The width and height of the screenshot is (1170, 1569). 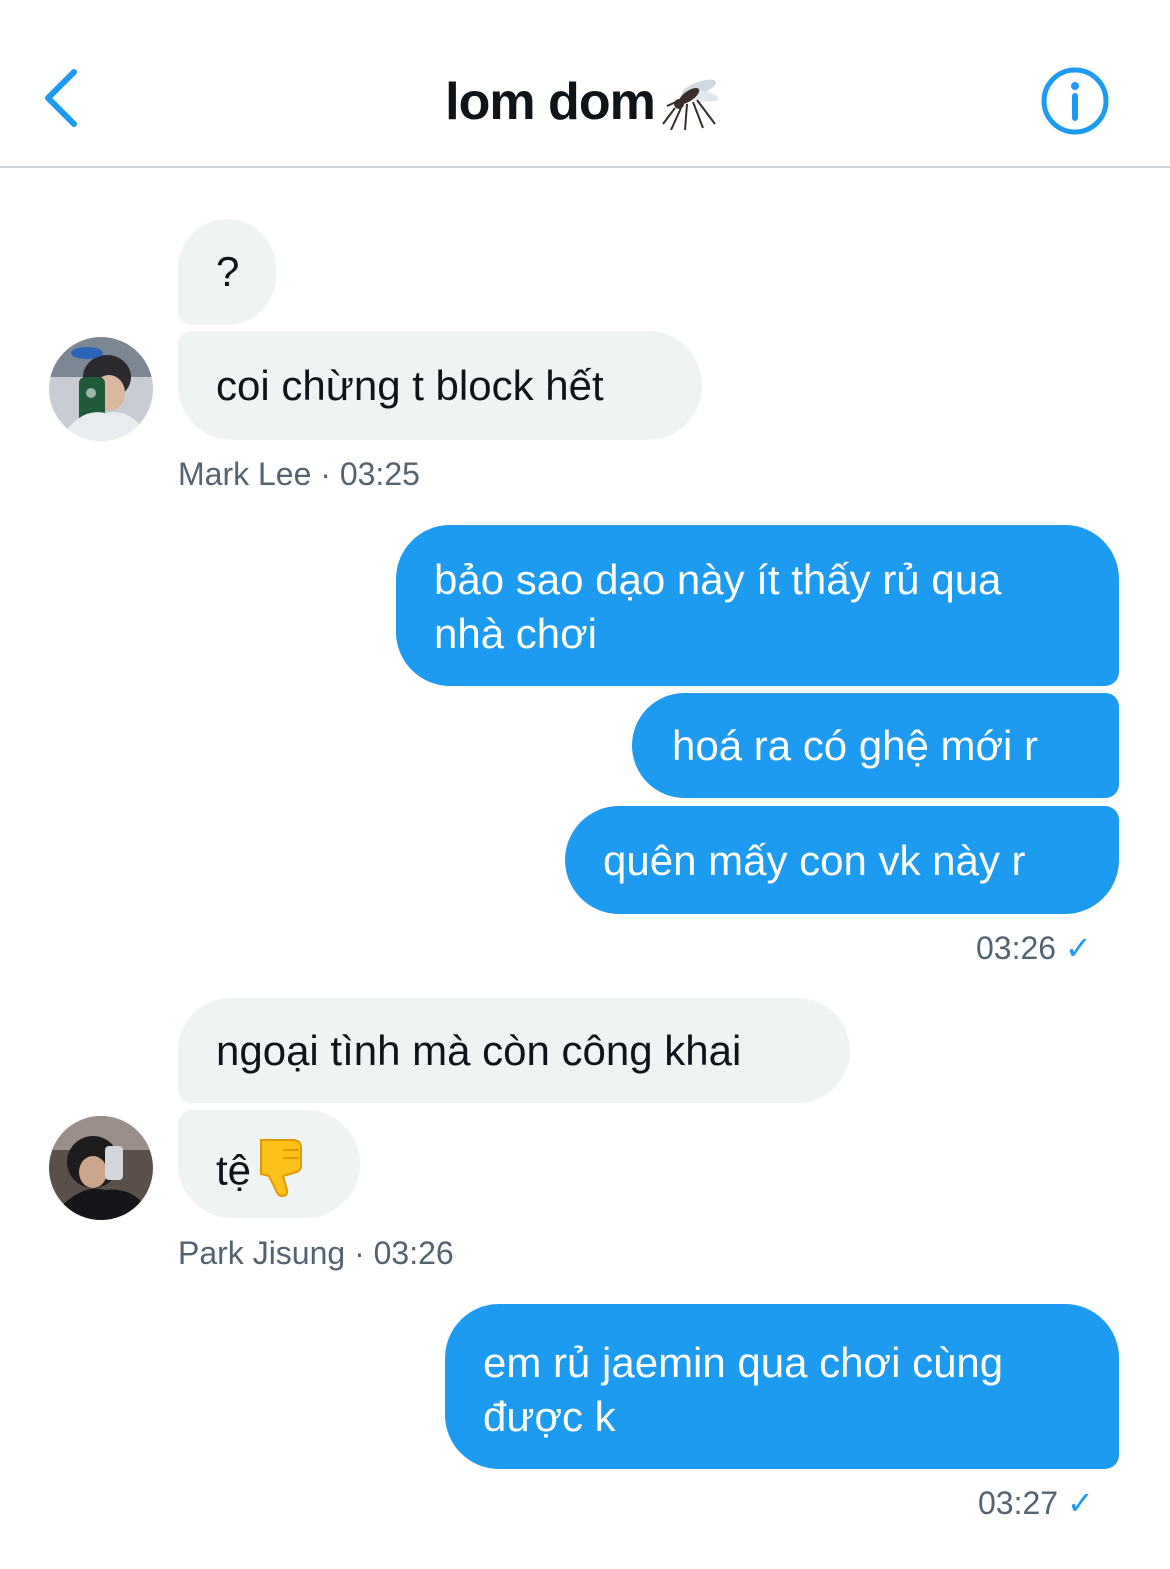 I want to click on message-time: 03:26, so click(x=1016, y=948).